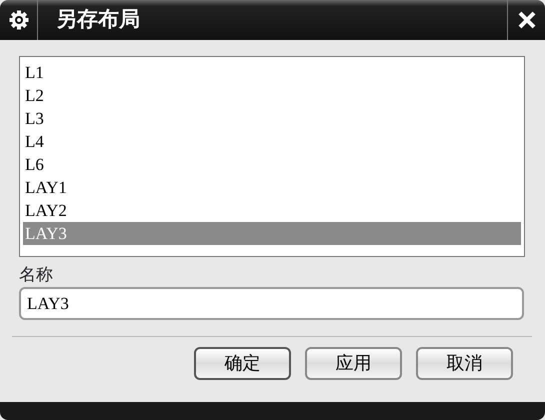  What do you see at coordinates (242, 363) in the screenshot?
I see `dialog-button: 确定` at bounding box center [242, 363].